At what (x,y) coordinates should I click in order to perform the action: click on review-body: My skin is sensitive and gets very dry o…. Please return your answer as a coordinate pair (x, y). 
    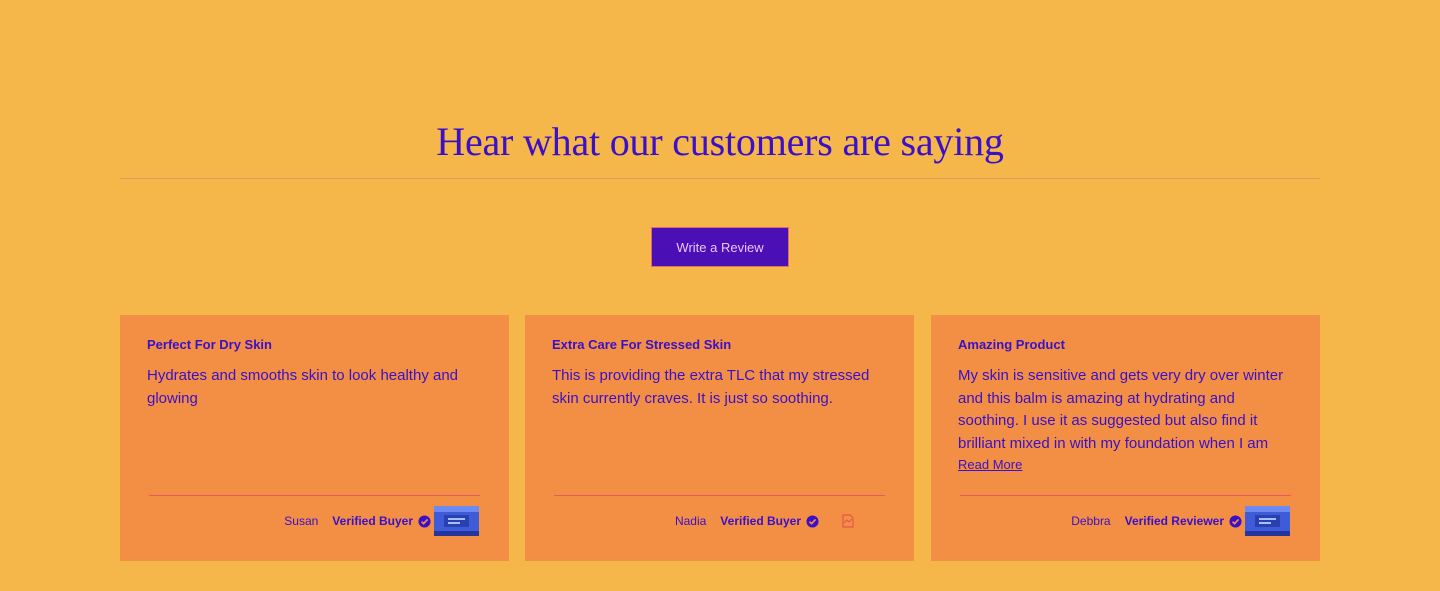
    Looking at the image, I should click on (1121, 409).